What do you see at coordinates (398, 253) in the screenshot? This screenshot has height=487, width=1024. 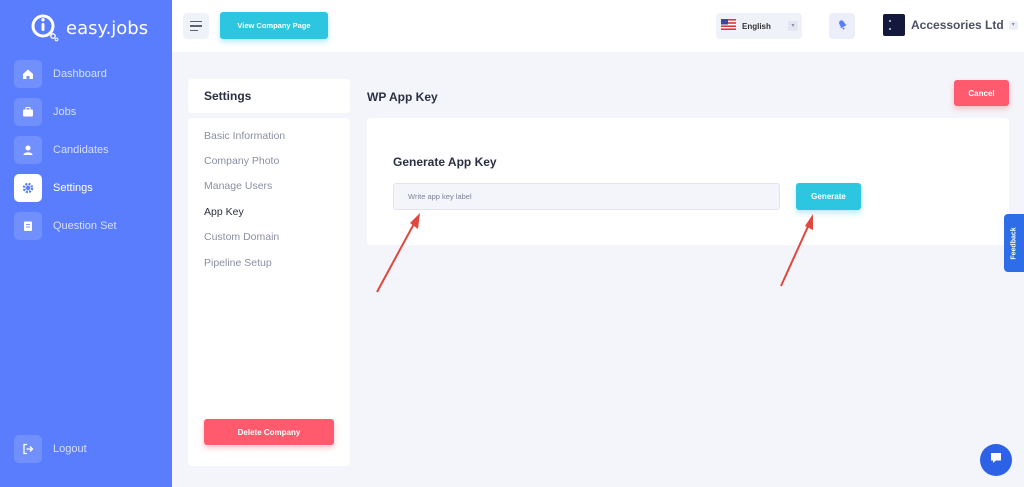 I see `annotation-arrow-input` at bounding box center [398, 253].